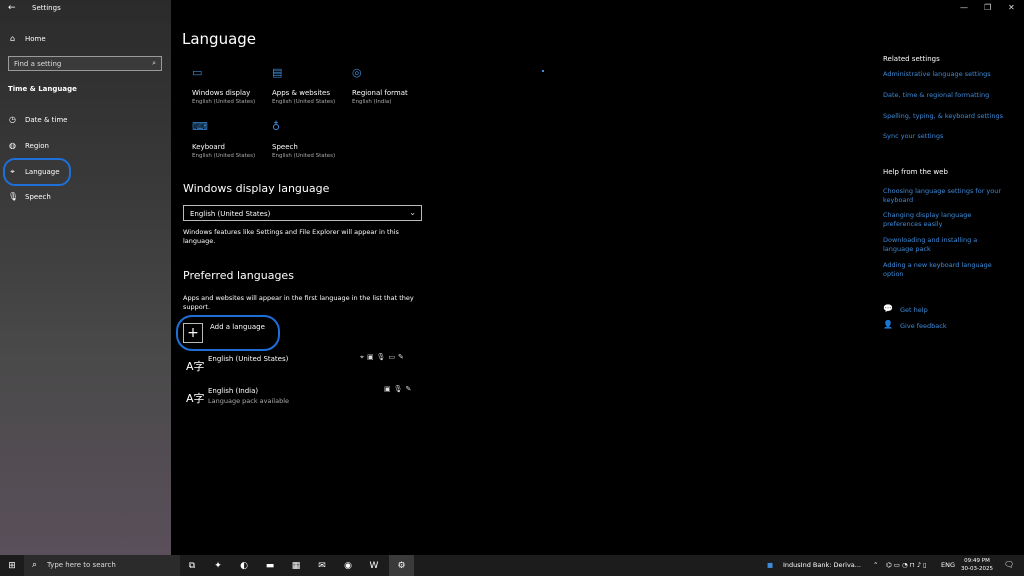 The image size is (1024, 576). What do you see at coordinates (987, 7) in the screenshot?
I see `maximize-button: ❐` at bounding box center [987, 7].